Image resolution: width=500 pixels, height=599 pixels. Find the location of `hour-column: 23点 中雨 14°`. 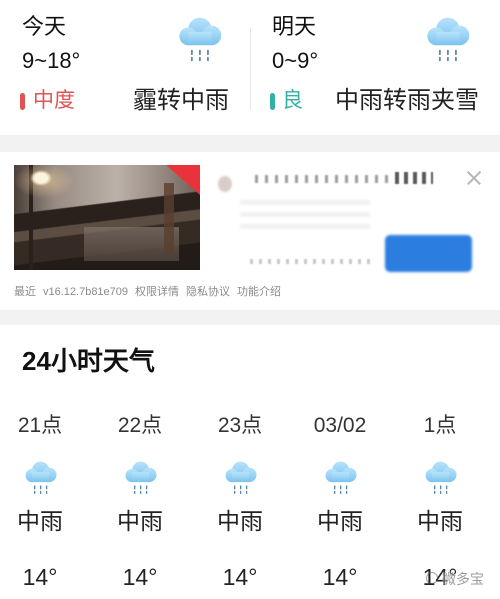

hour-column: 23点 中雨 14° is located at coordinates (240, 462).